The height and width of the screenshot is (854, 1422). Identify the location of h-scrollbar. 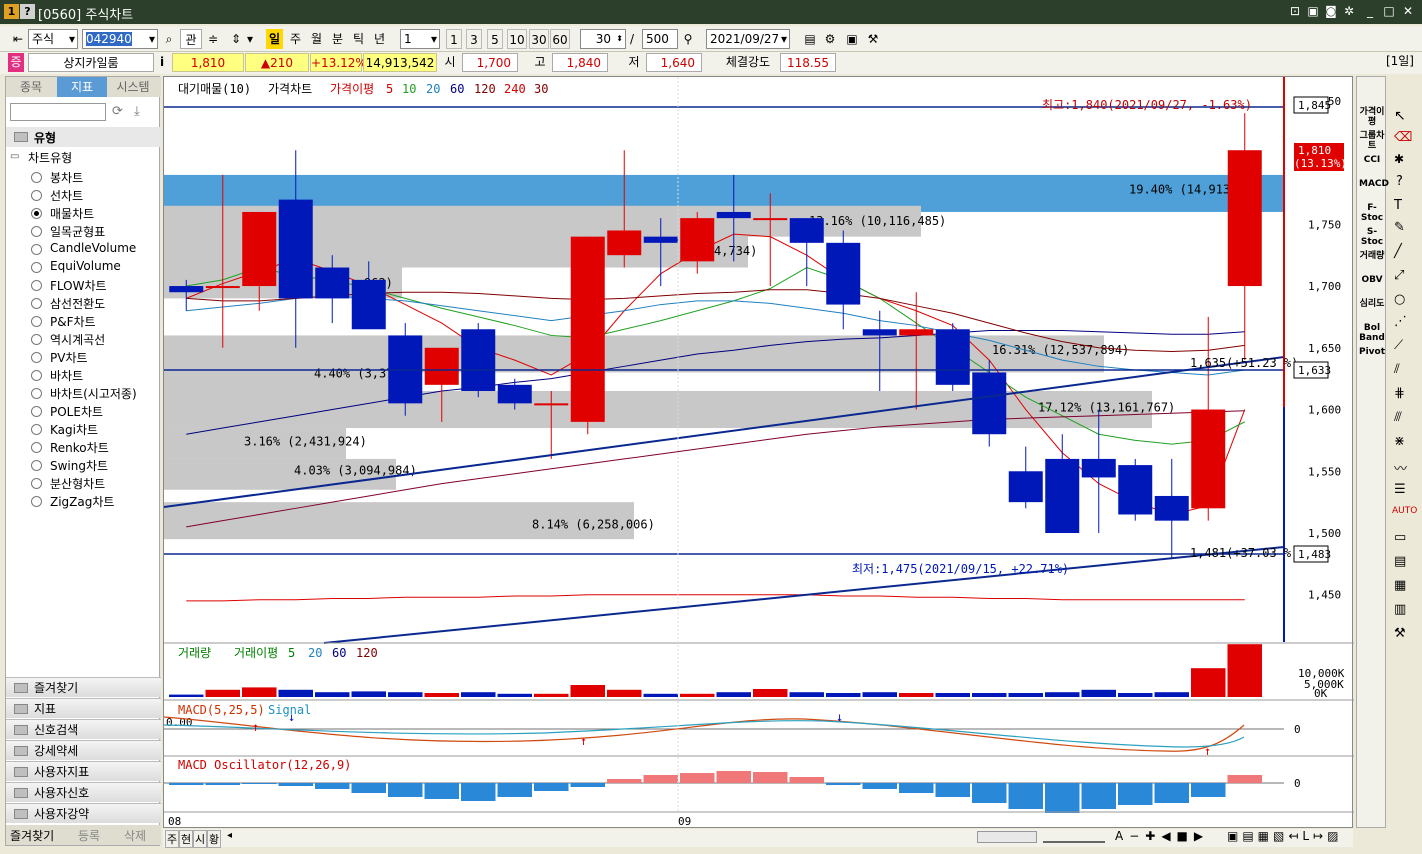
(1007, 837).